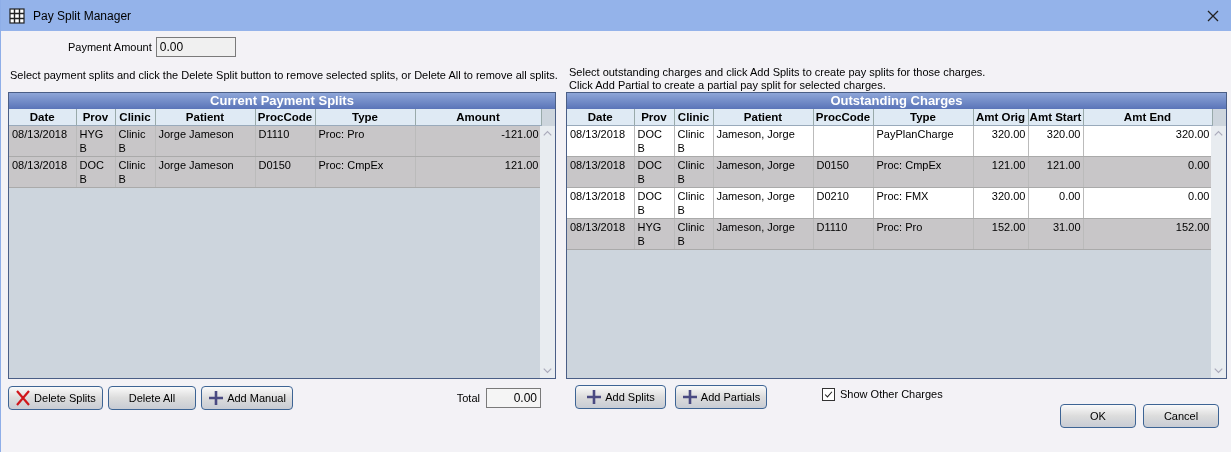 The height and width of the screenshot is (452, 1231). Describe the element at coordinates (152, 398) in the screenshot. I see `button: Delete All` at that location.